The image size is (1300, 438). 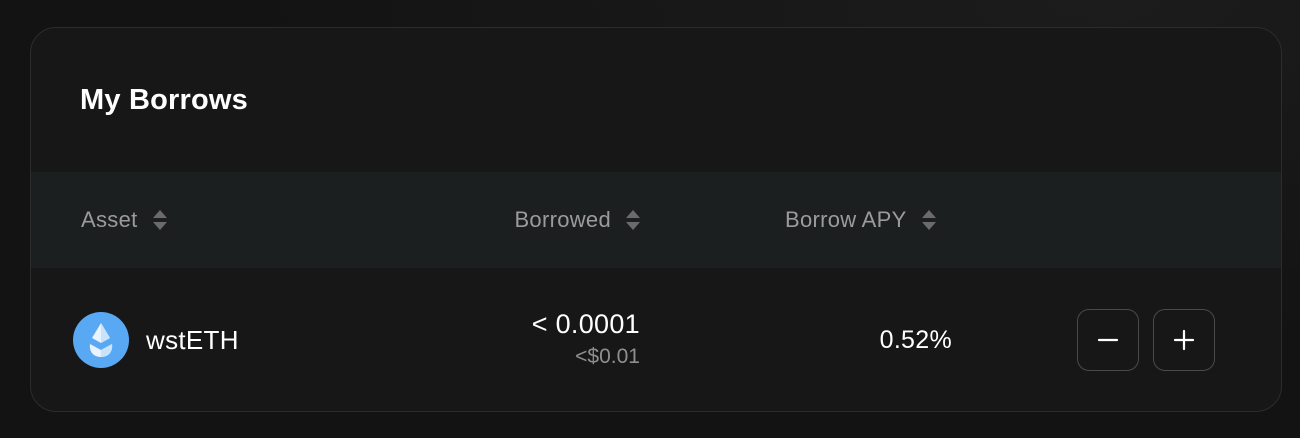 What do you see at coordinates (192, 339) in the screenshot?
I see `asset-name: wstETH` at bounding box center [192, 339].